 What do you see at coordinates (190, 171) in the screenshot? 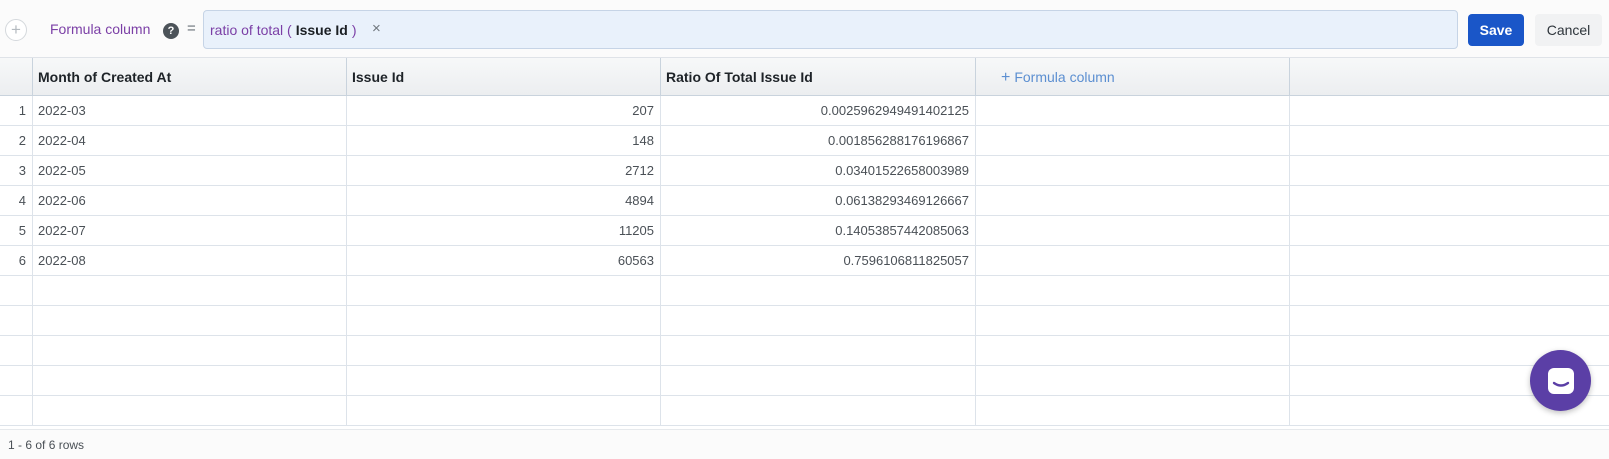
I see `cell-month: 2022-05` at bounding box center [190, 171].